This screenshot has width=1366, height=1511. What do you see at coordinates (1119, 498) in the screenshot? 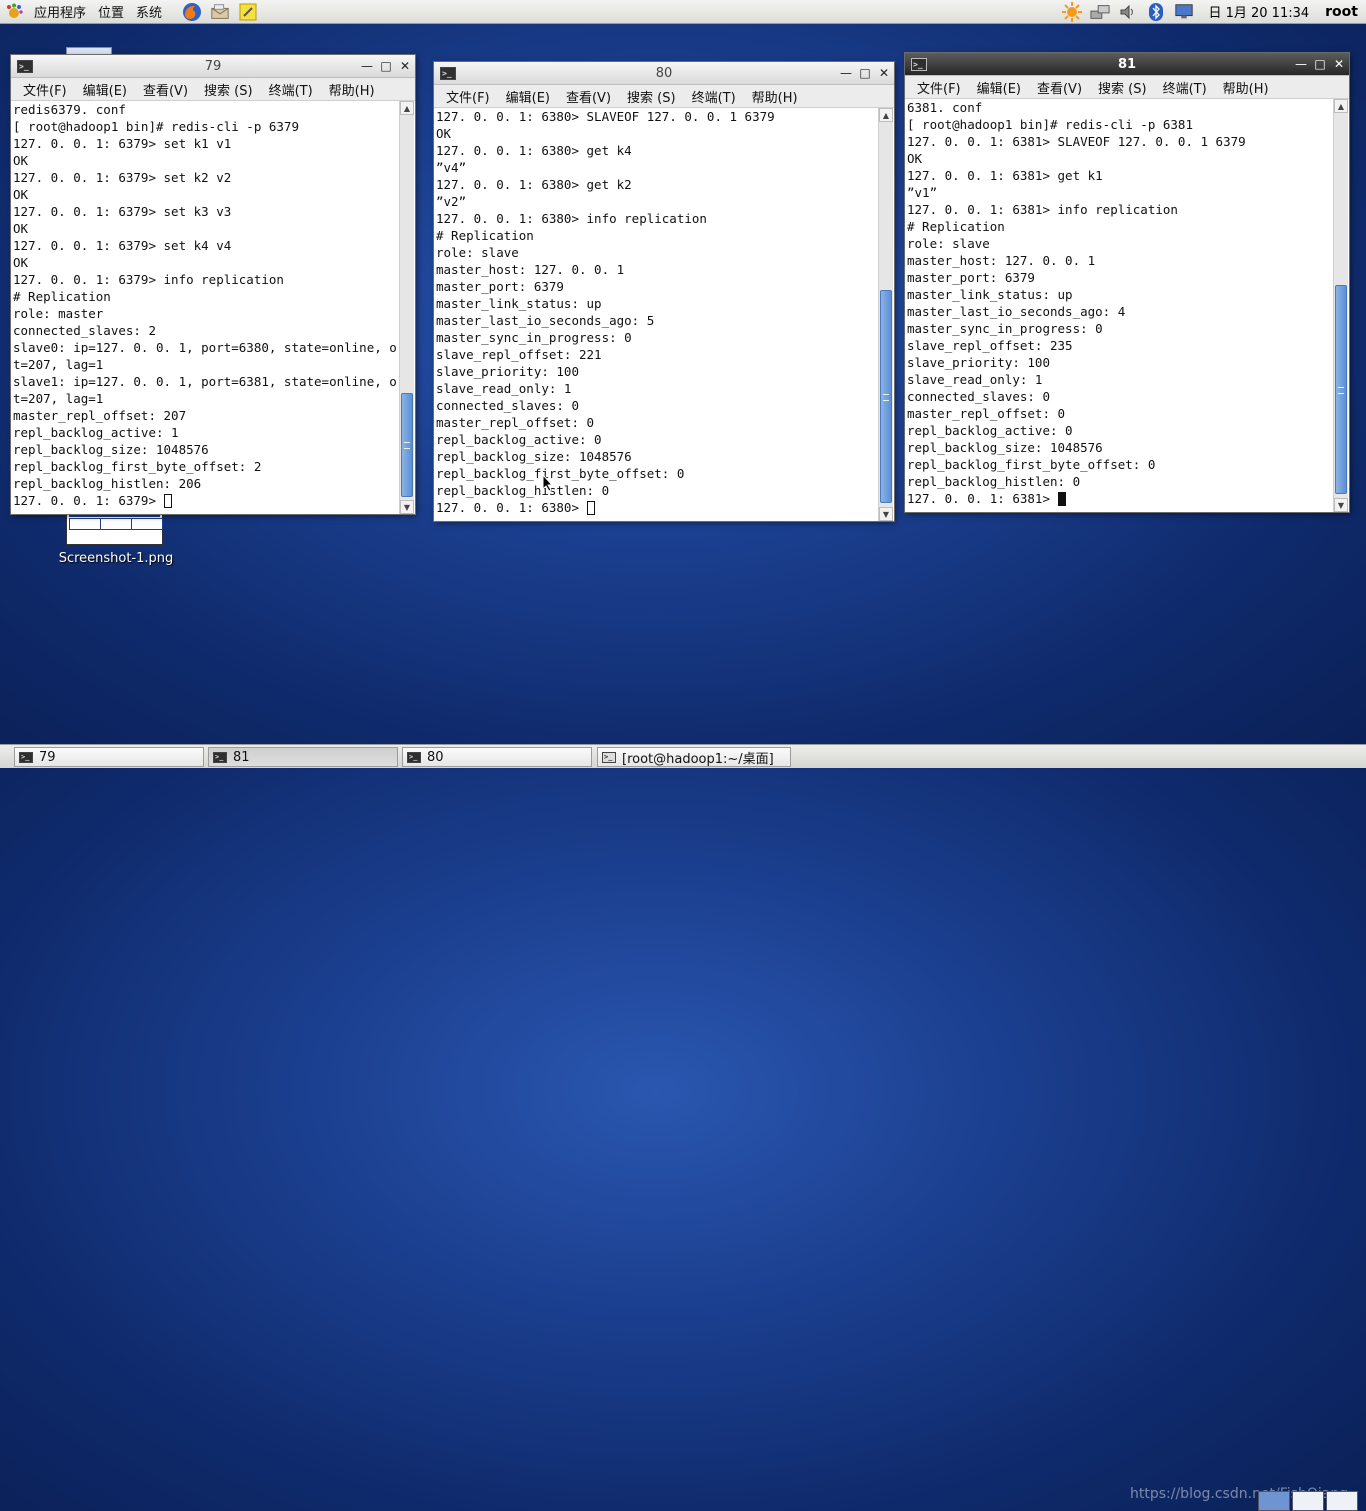
I see `terminal-prompt-line: 127. 0. 0. 1: 6381>` at bounding box center [1119, 498].